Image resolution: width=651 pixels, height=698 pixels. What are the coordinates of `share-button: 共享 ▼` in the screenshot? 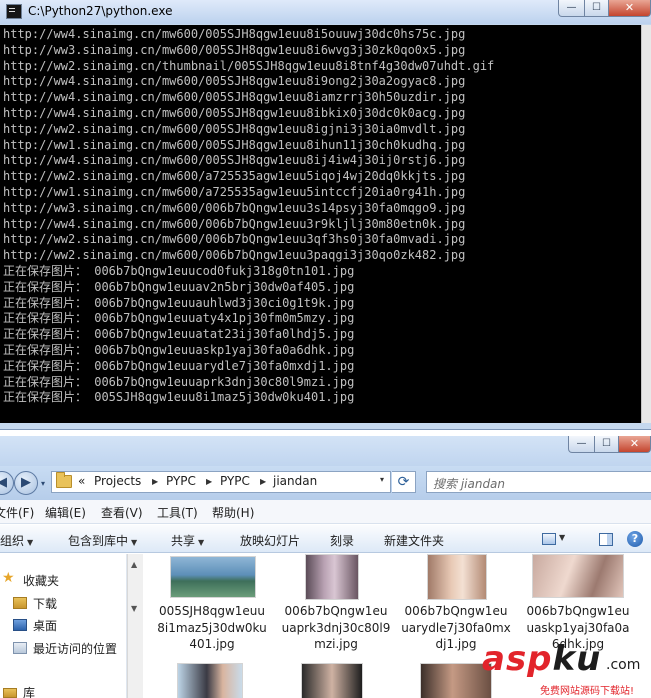 It's located at (187, 540).